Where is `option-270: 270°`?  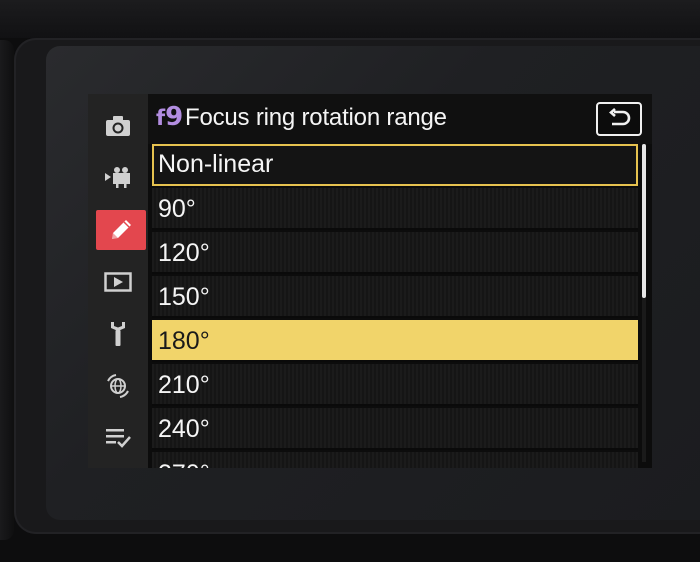 option-270: 270° is located at coordinates (395, 460).